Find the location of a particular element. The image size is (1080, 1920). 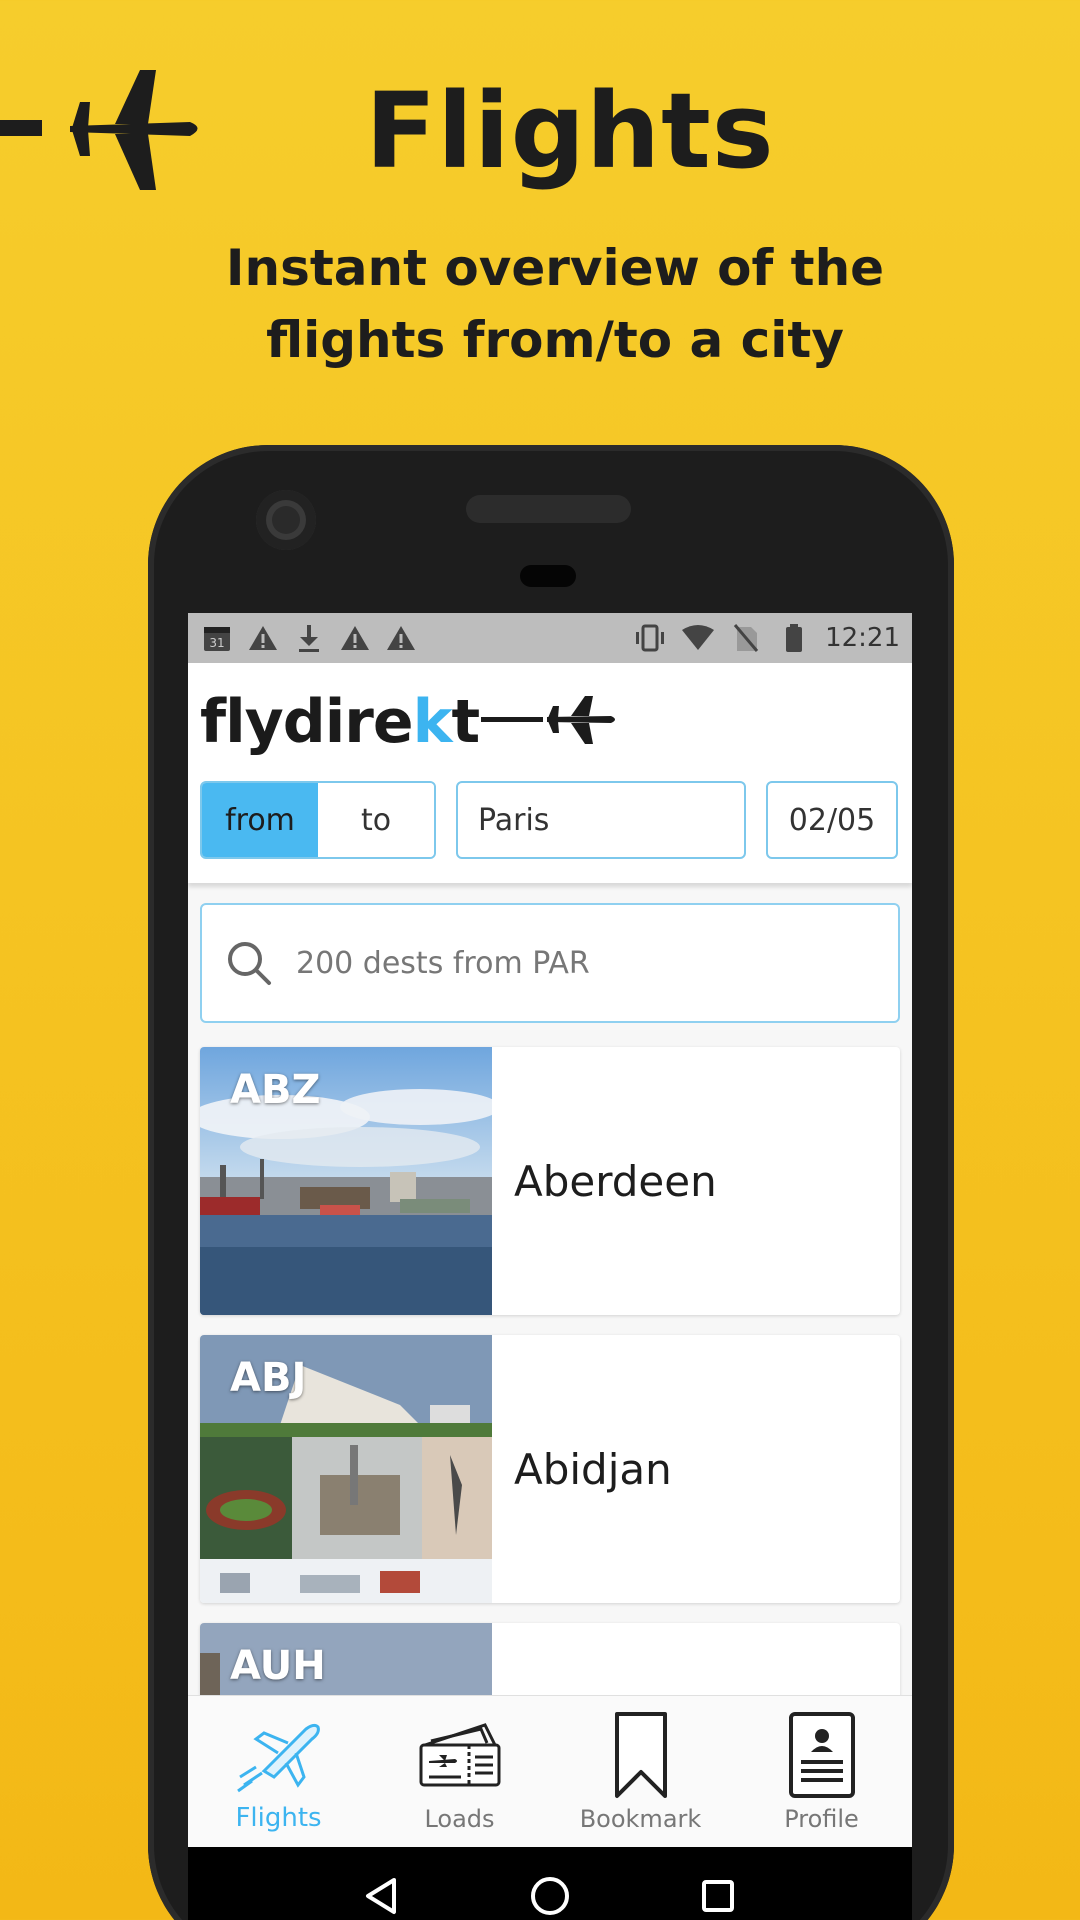

calendar-icon: 31 is located at coordinates (217, 638).